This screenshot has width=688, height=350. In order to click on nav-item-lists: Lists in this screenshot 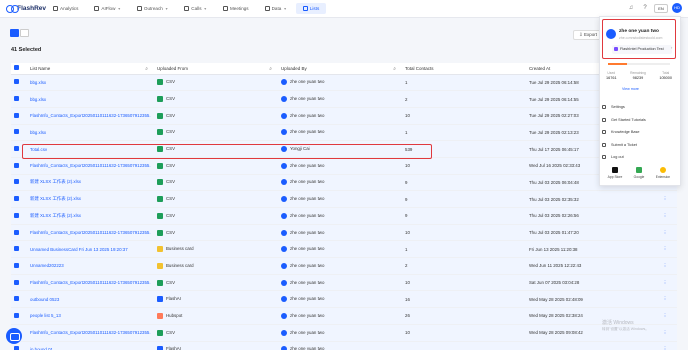, I will do `click(311, 8)`.